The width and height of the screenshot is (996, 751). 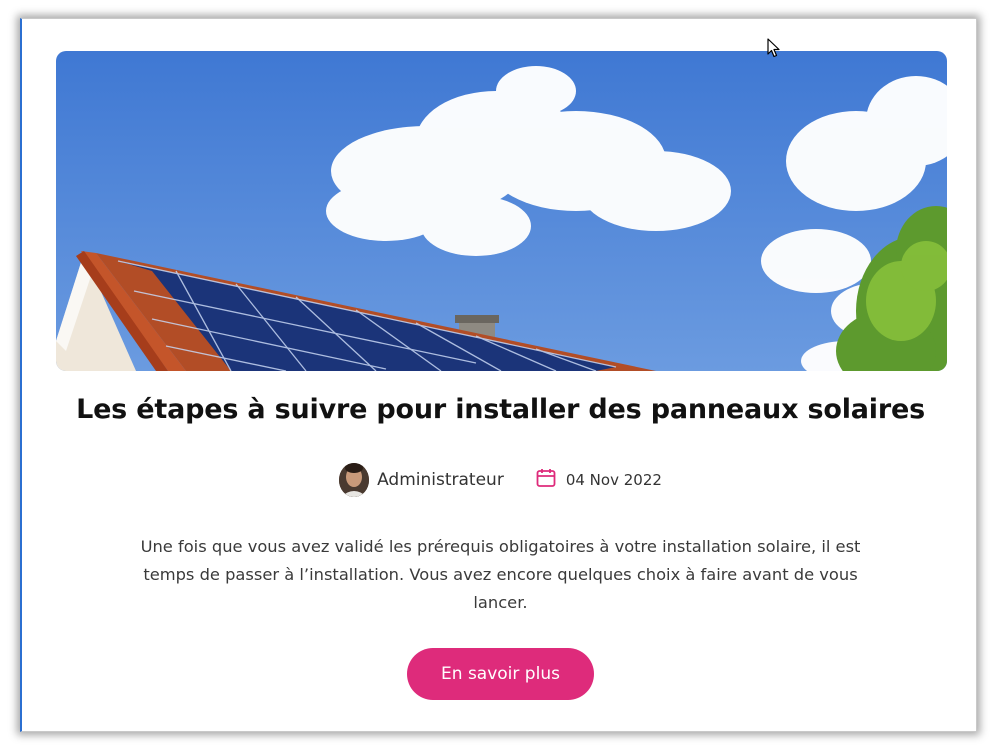 What do you see at coordinates (613, 480) in the screenshot?
I see `date-text: 04 Nov 2022` at bounding box center [613, 480].